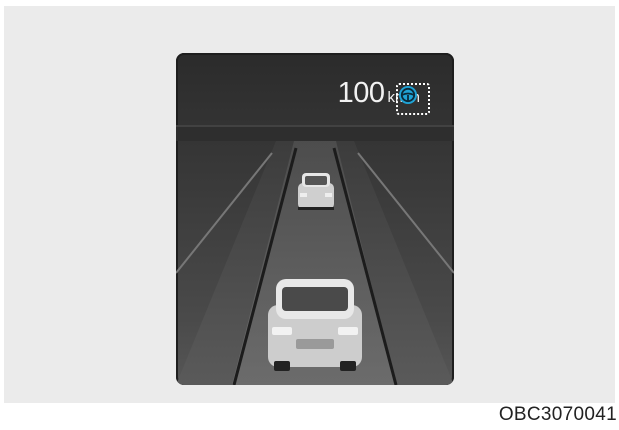  What do you see at coordinates (315, 325) in the screenshot?
I see `ego-vehicle` at bounding box center [315, 325].